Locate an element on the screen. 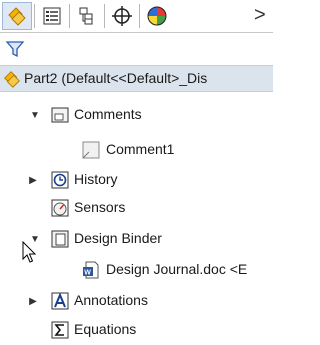 The height and width of the screenshot is (345, 320). configuration-manager-tab is located at coordinates (87, 16).